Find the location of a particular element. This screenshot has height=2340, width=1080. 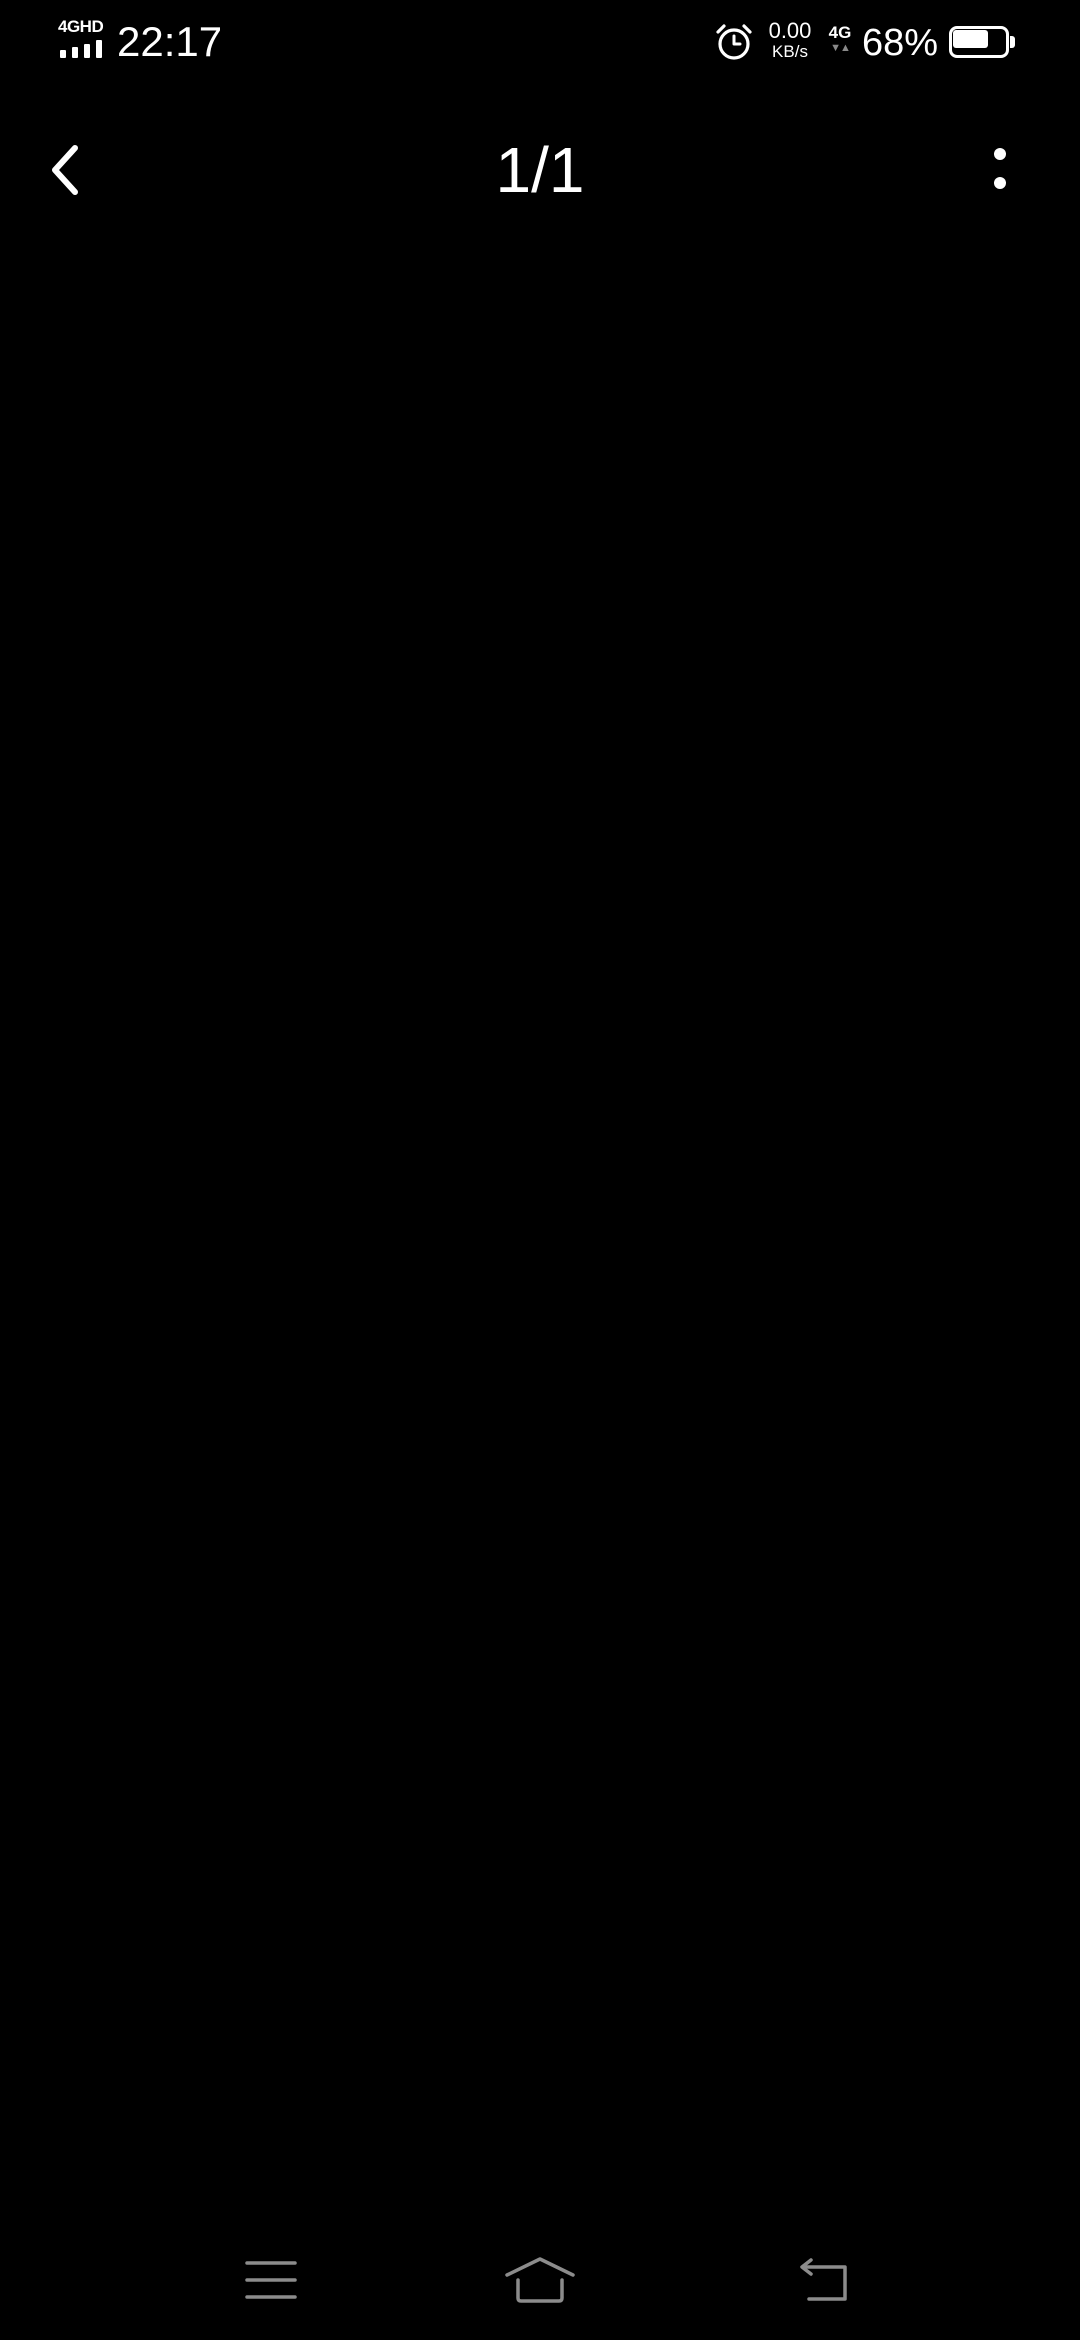

chevron-left-icon is located at coordinates (65, 170).